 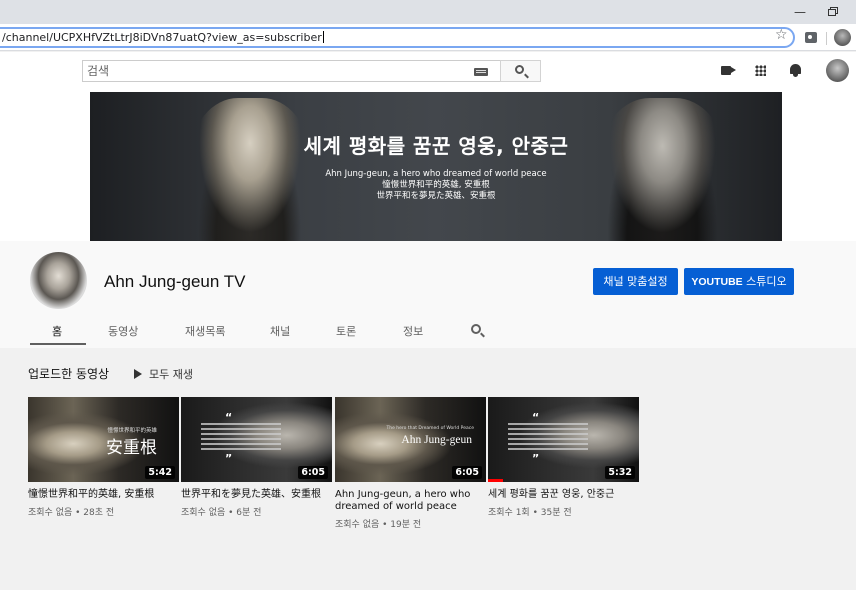 I want to click on active-tab-indicator, so click(x=58, y=344).